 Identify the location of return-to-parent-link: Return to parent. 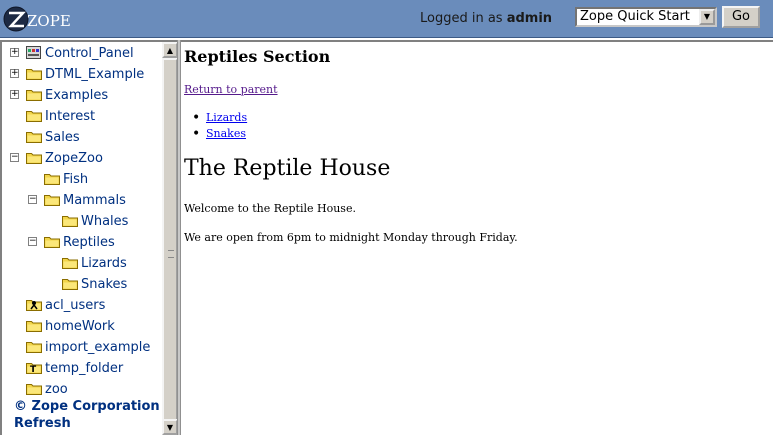
(231, 89).